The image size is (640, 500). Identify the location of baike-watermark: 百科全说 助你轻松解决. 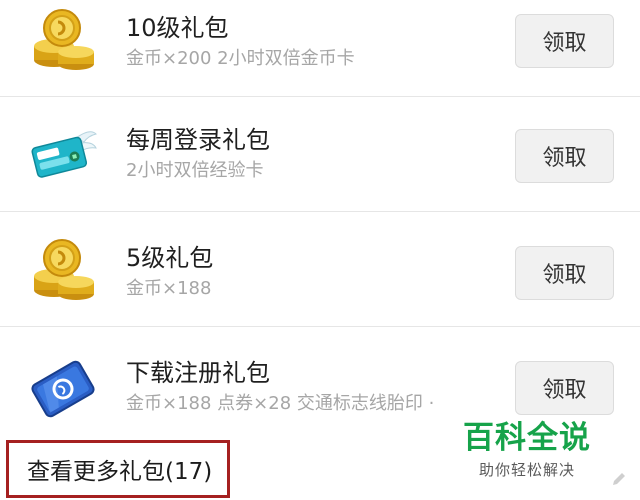
(527, 440).